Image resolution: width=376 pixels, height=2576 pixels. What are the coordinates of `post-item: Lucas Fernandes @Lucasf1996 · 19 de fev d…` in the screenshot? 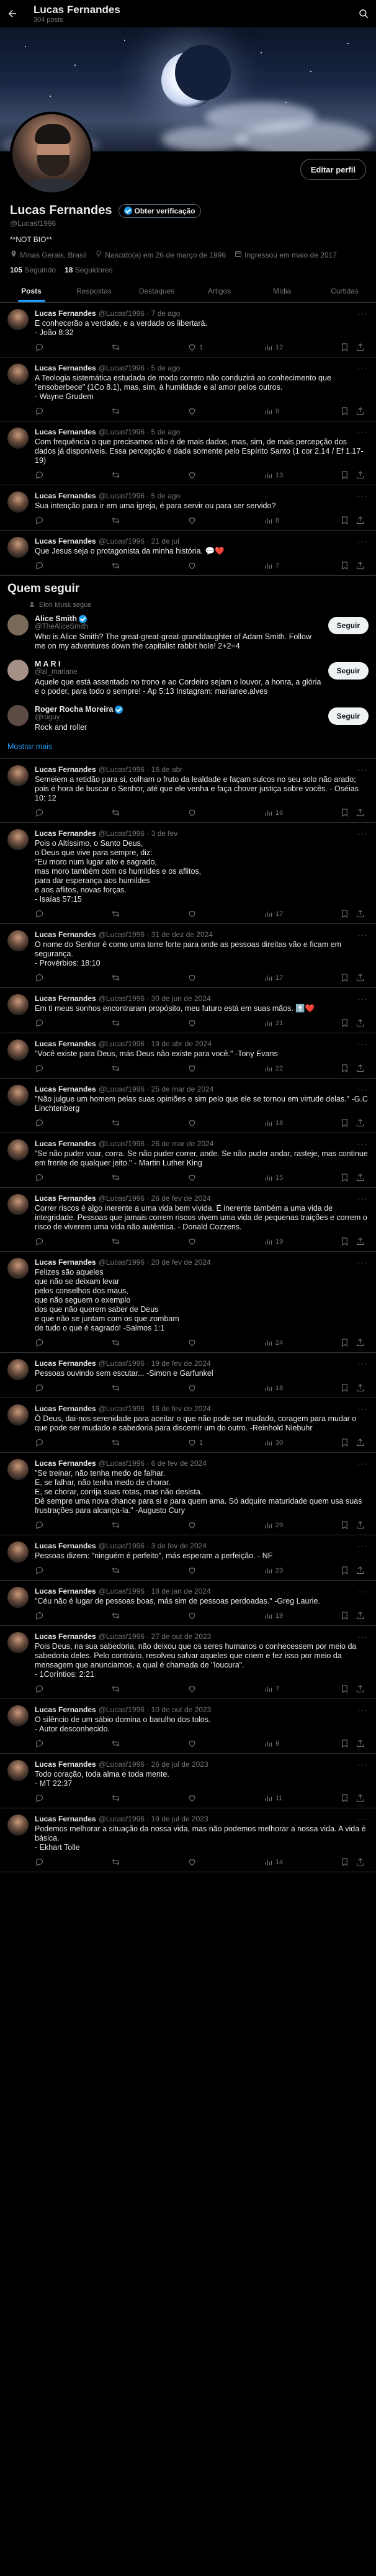 It's located at (188, 1375).